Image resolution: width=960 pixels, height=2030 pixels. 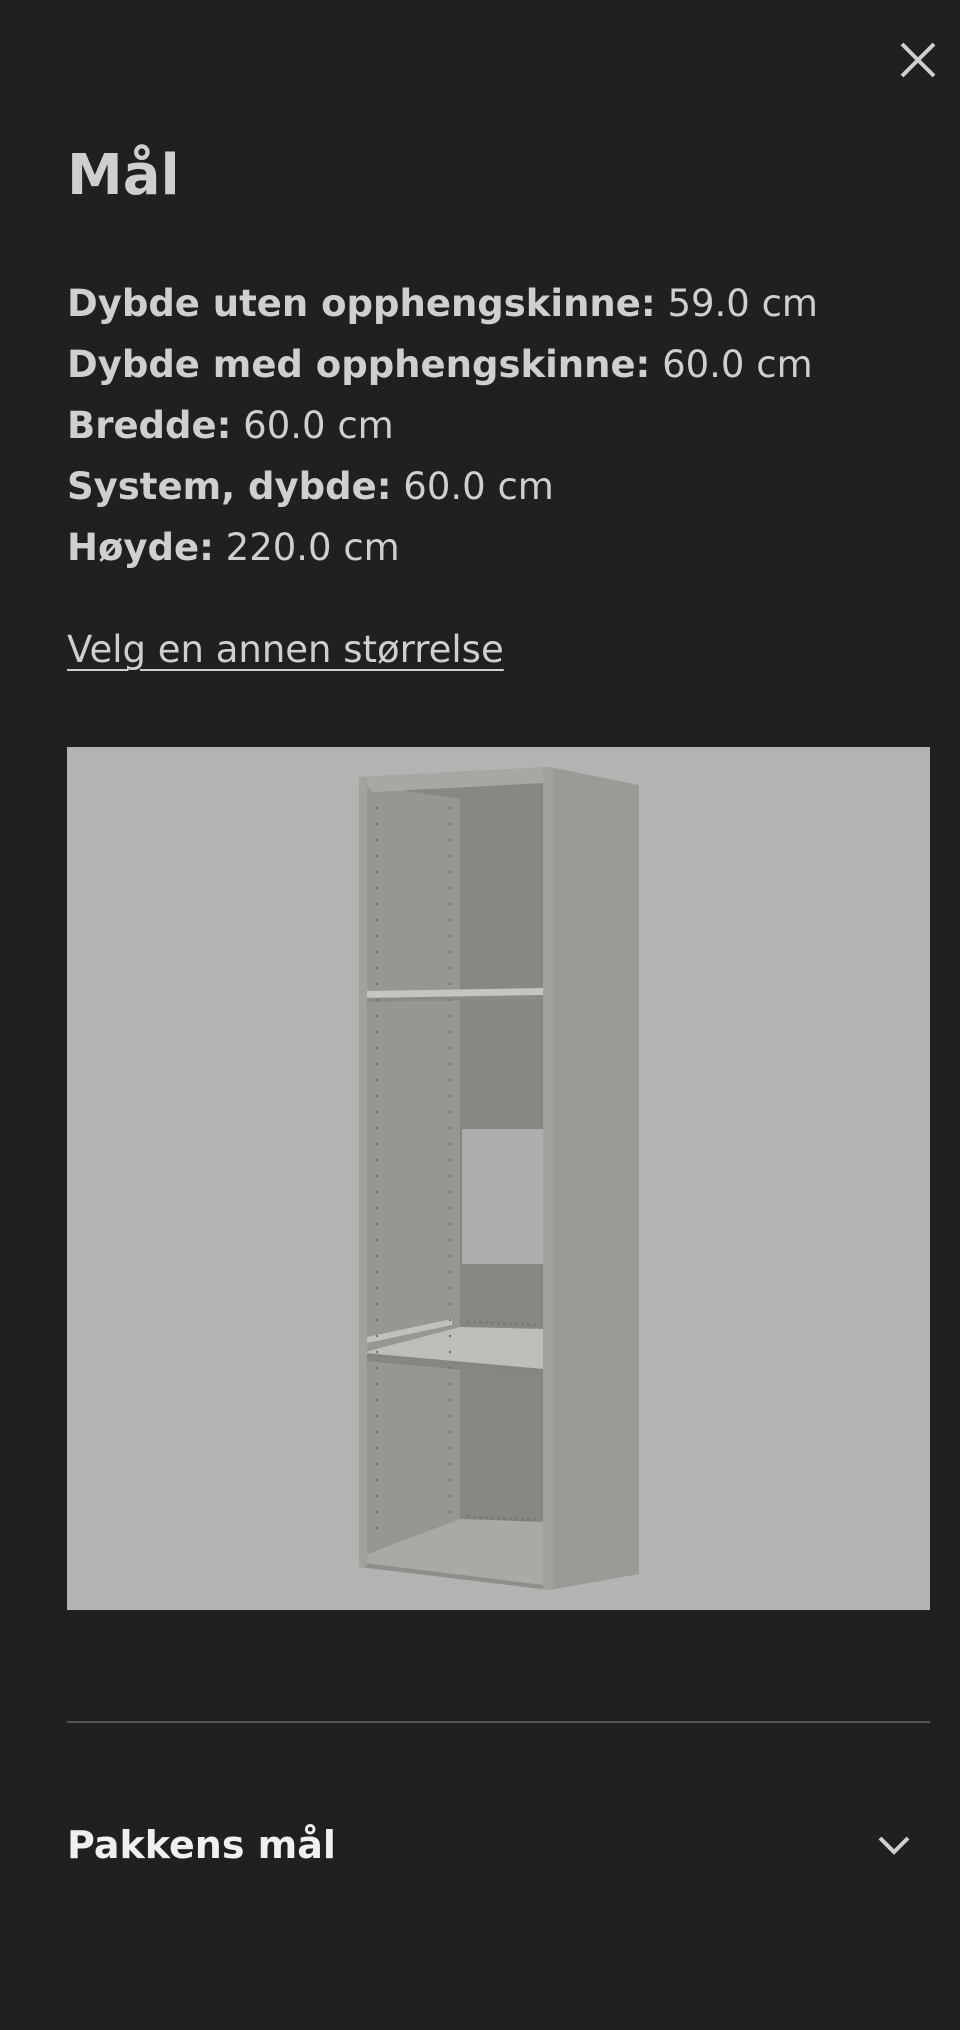 I want to click on dimension-item: Dybde uten opphengskinne: 59.0 cm, so click(x=442, y=303).